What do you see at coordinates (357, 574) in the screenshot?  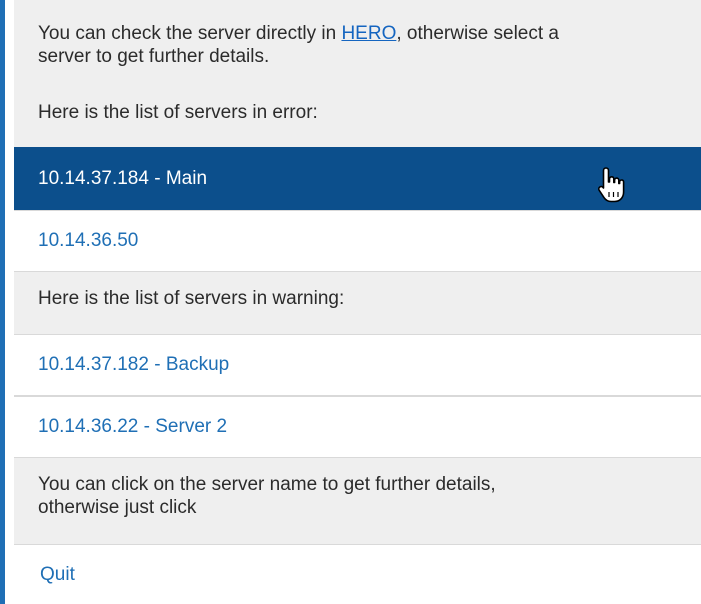 I see `quit-option: Quit` at bounding box center [357, 574].